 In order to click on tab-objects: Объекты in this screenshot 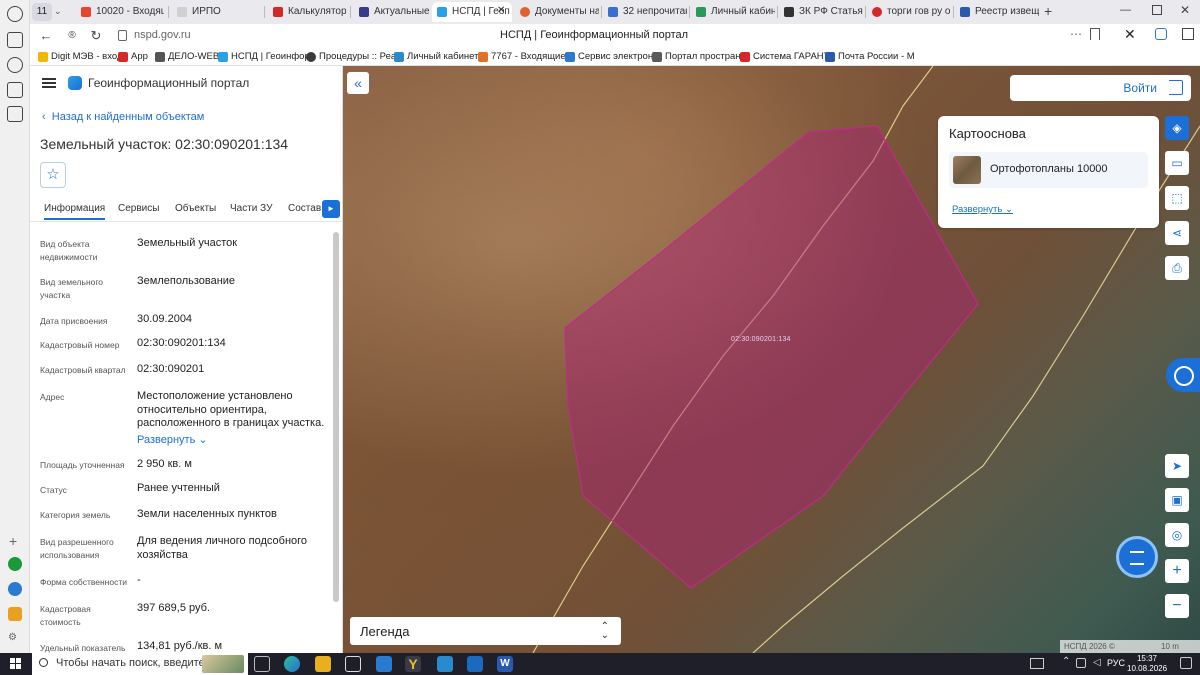, I will do `click(195, 208)`.